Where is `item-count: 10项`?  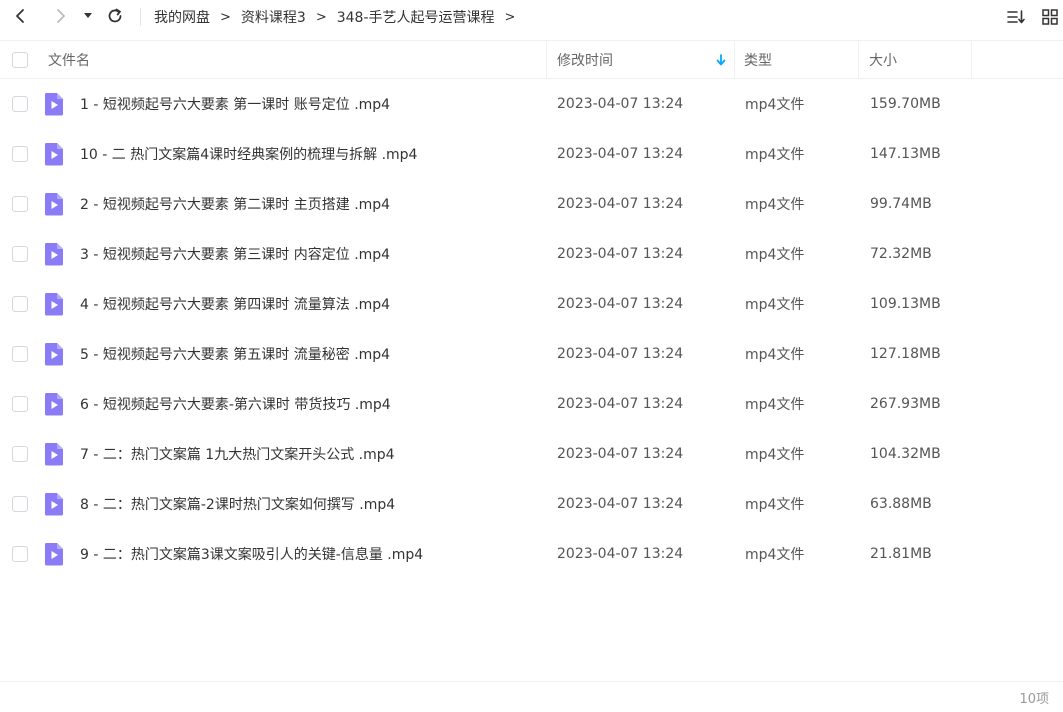
item-count: 10项 is located at coordinates (1034, 699).